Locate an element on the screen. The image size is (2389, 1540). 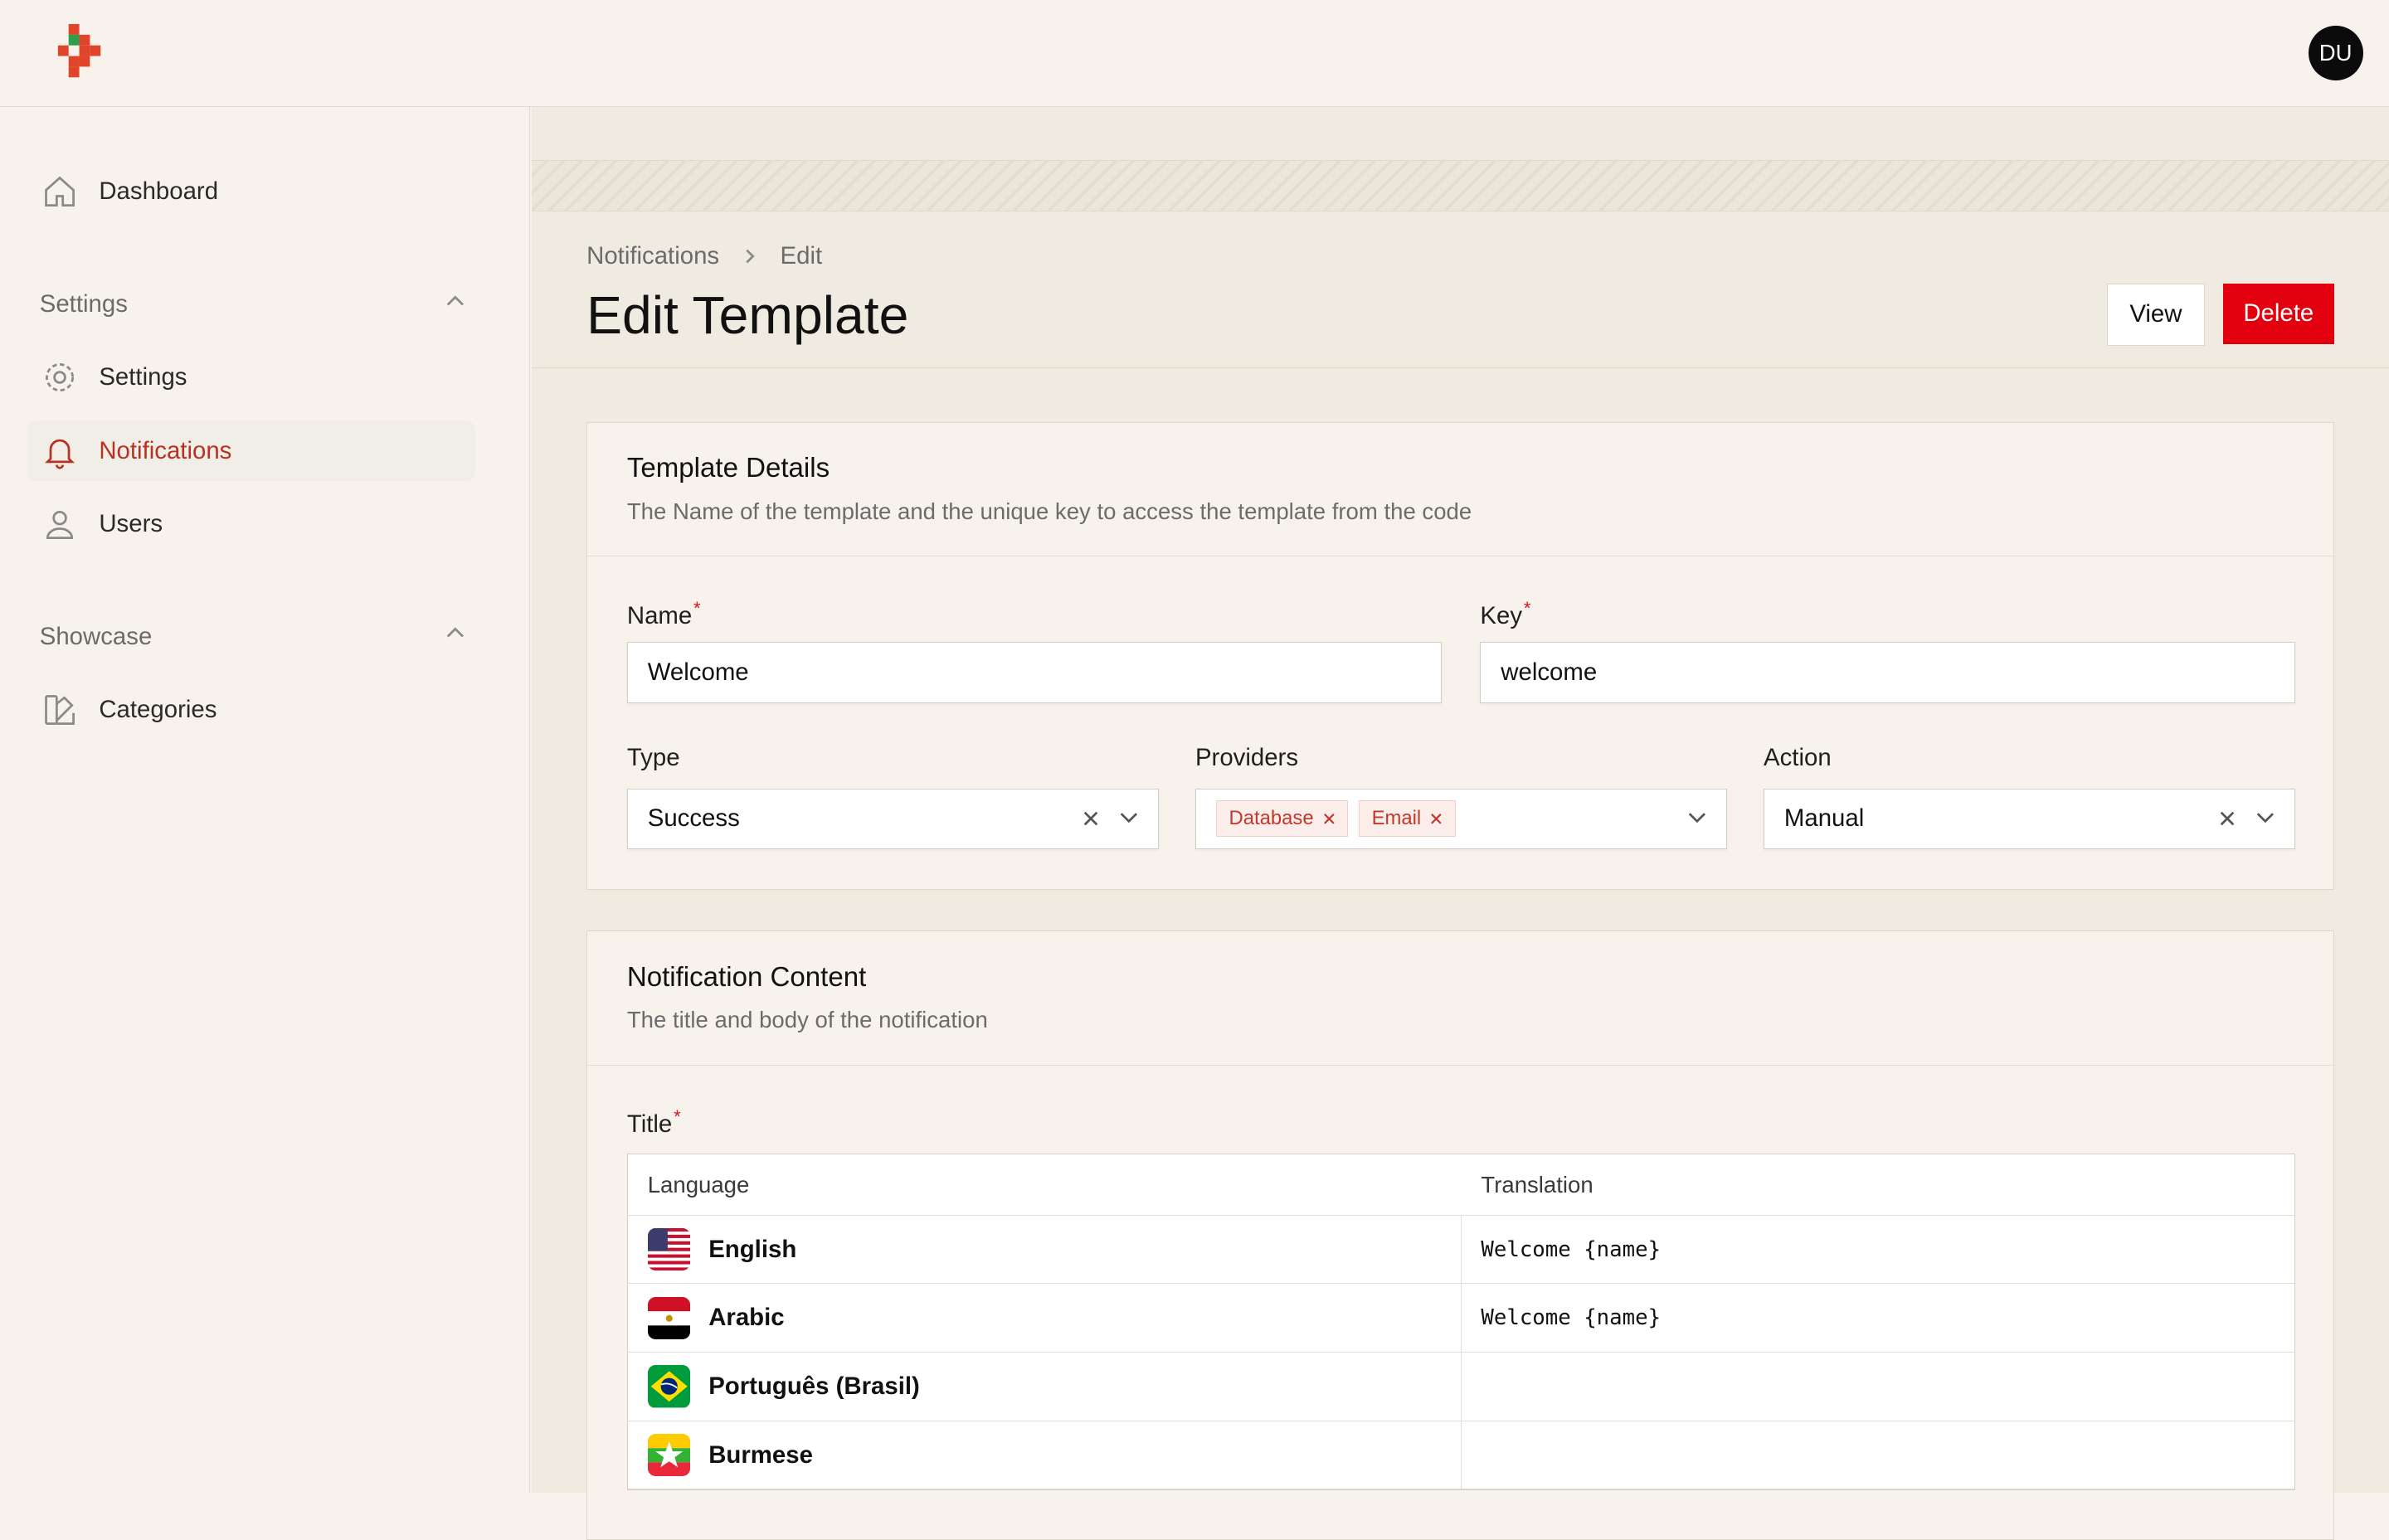
breadcrumb: Notifications Edit is located at coordinates (704, 256).